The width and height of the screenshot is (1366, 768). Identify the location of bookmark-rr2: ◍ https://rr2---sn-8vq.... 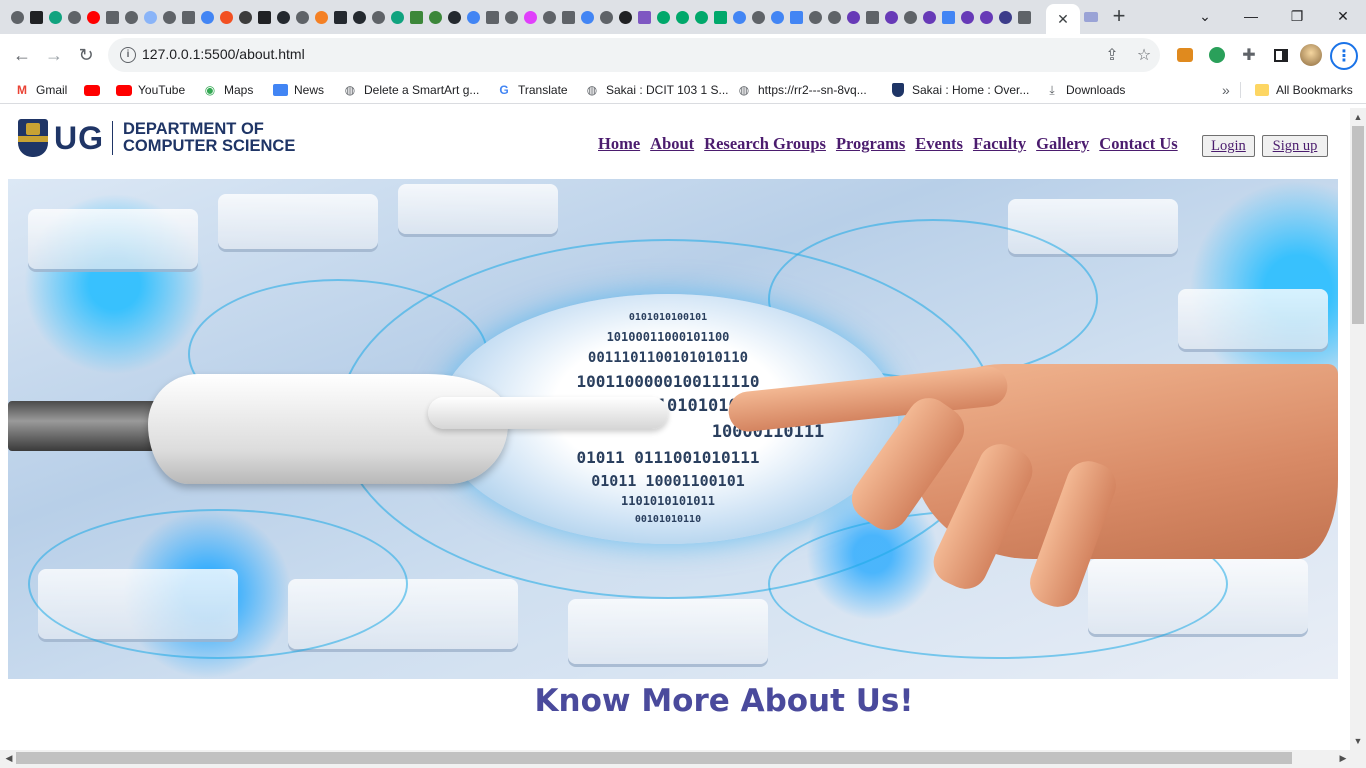
(801, 90).